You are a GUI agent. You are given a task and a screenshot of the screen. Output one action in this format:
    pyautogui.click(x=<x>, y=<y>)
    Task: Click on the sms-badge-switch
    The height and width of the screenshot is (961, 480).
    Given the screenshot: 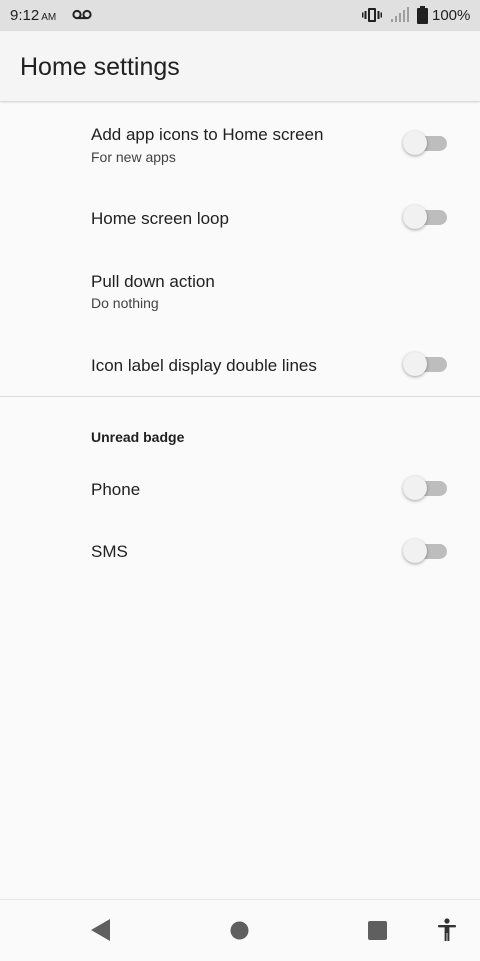 What is the action you would take?
    pyautogui.click(x=425, y=551)
    